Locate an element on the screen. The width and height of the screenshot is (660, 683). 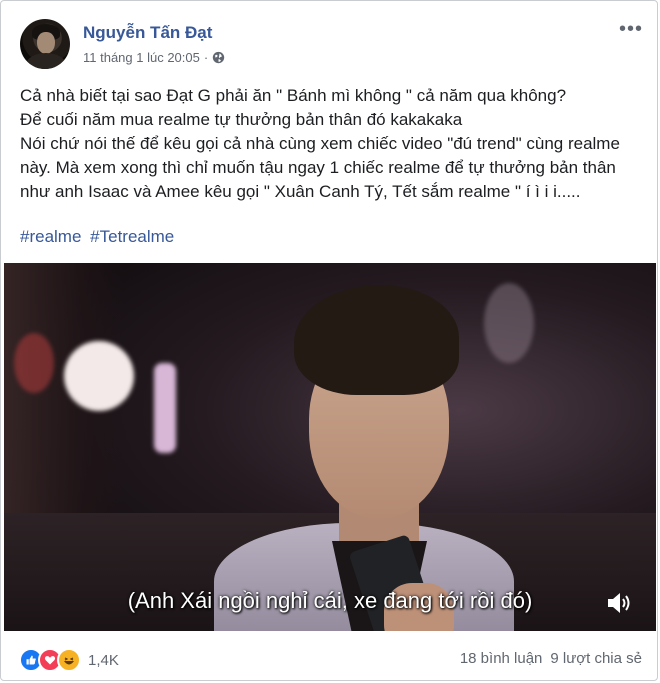
engagement-stats: 18 bình luận 9 lượt chia sẻ is located at coordinates (551, 658).